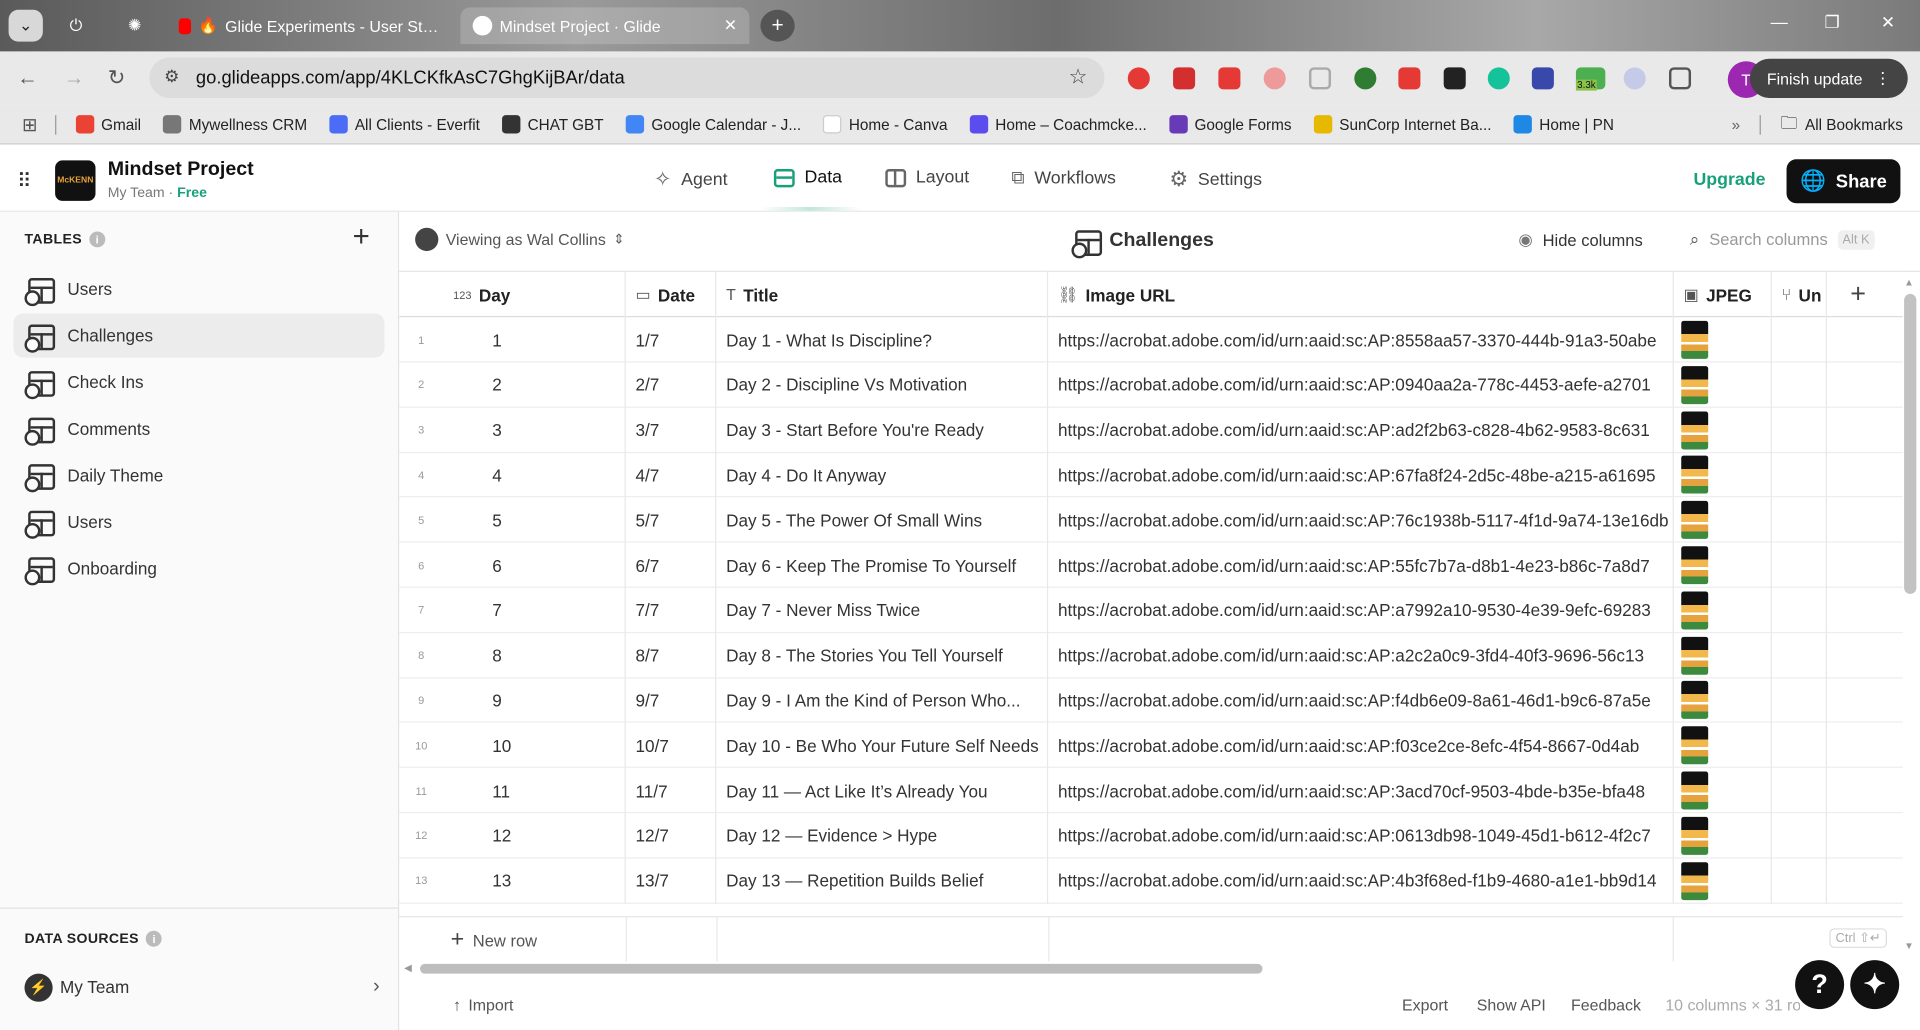 This screenshot has height=1030, width=1920. Describe the element at coordinates (1511, 1005) in the screenshot. I see `show-api-button: Show API` at that location.